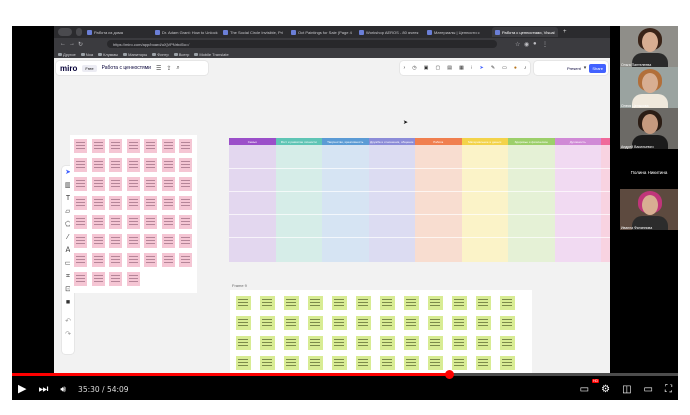  Describe the element at coordinates (649, 87) in the screenshot. I see `participant-tile: Олеся Целыкова` at that location.